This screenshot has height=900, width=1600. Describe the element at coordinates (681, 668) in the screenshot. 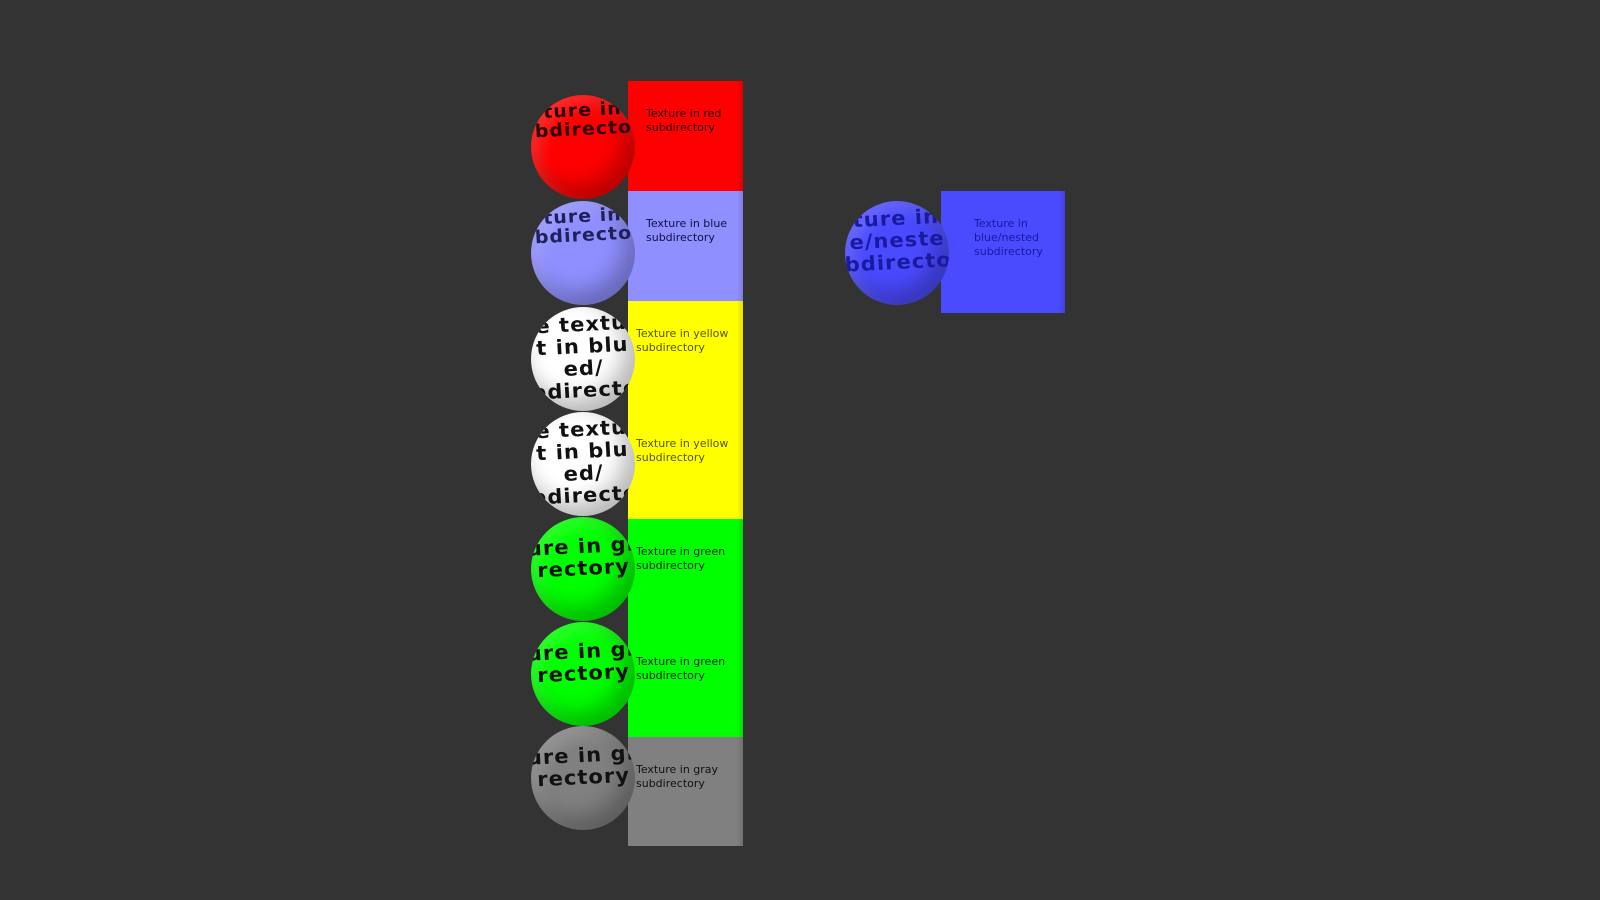

I see `green-block-label-2: Texture in green subdirectory` at that location.